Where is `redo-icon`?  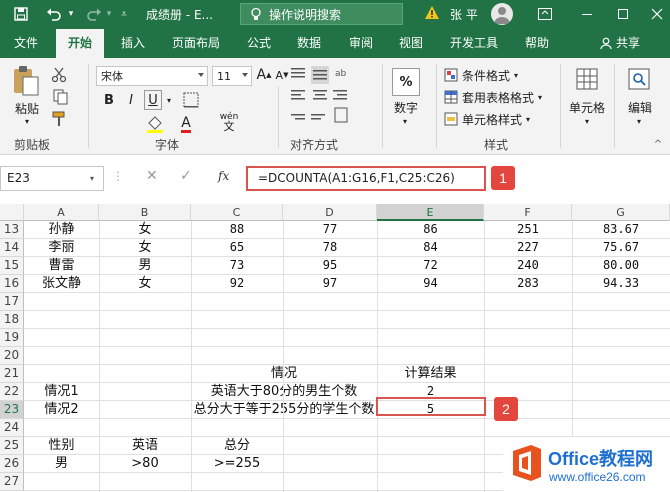
redo-icon is located at coordinates (94, 14).